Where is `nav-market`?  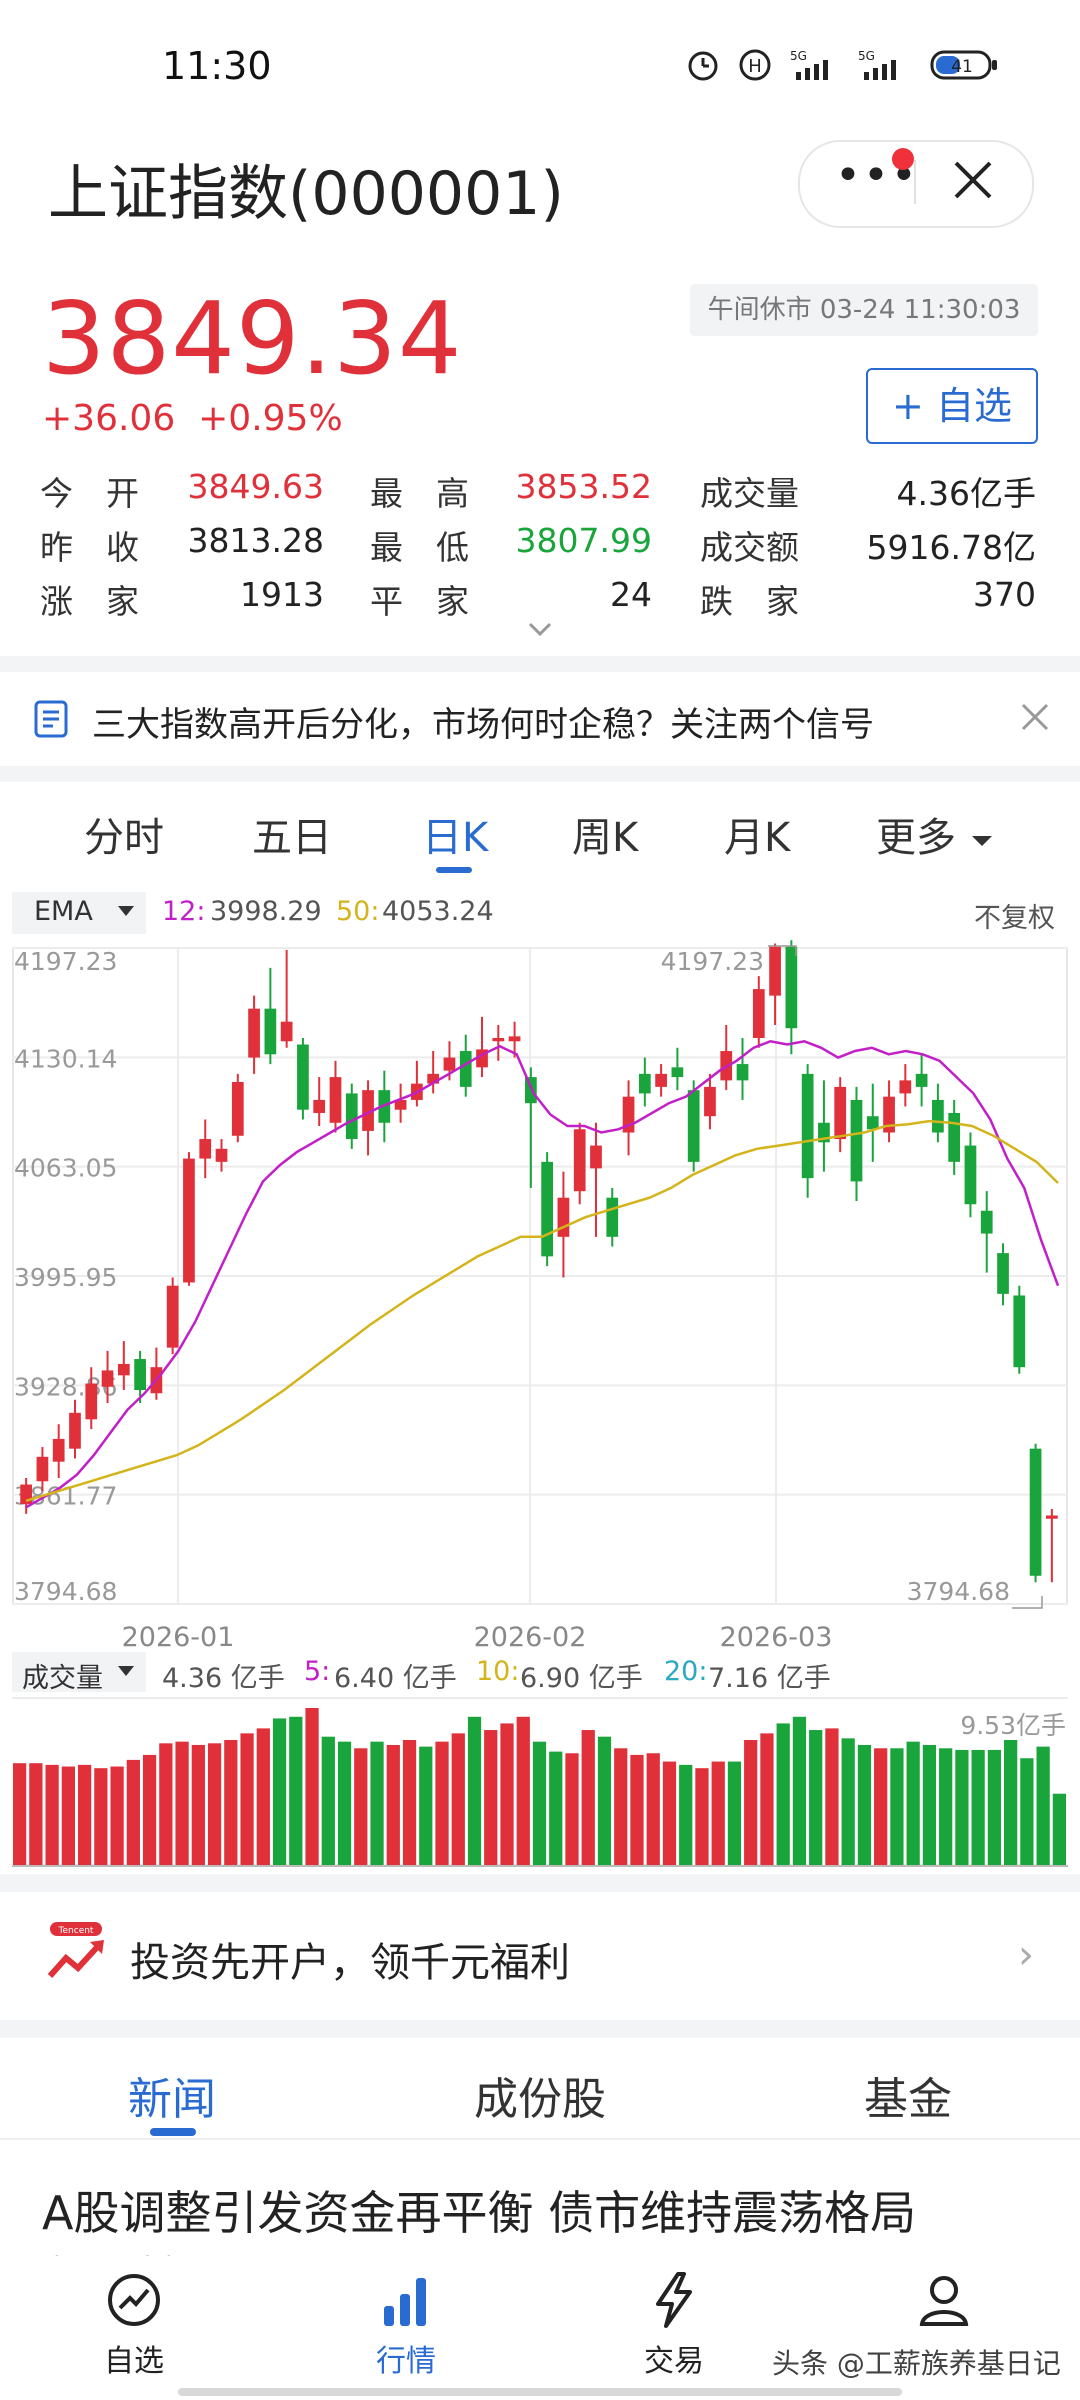
nav-market is located at coordinates (406, 2302).